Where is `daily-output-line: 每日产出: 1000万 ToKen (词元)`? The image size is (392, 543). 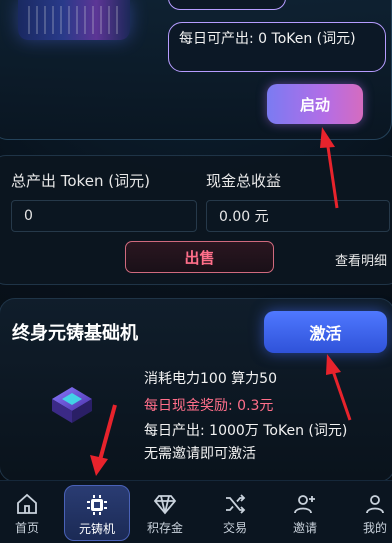
daily-output-line: 每日产出: 1000万 ToKen (词元) is located at coordinates (246, 431).